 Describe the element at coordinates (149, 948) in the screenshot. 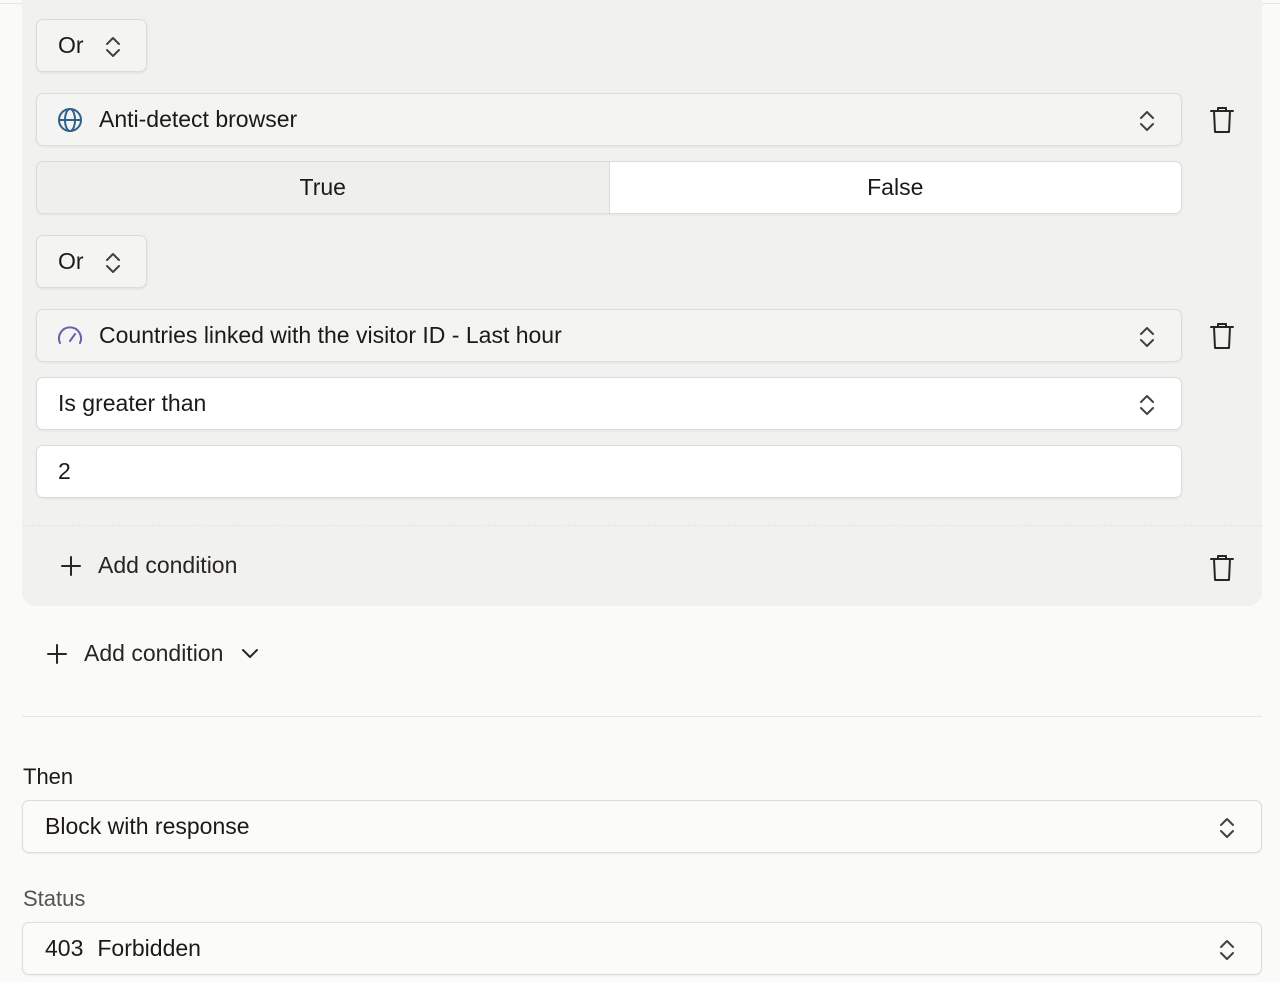

I see `status-text: Forbidden` at that location.